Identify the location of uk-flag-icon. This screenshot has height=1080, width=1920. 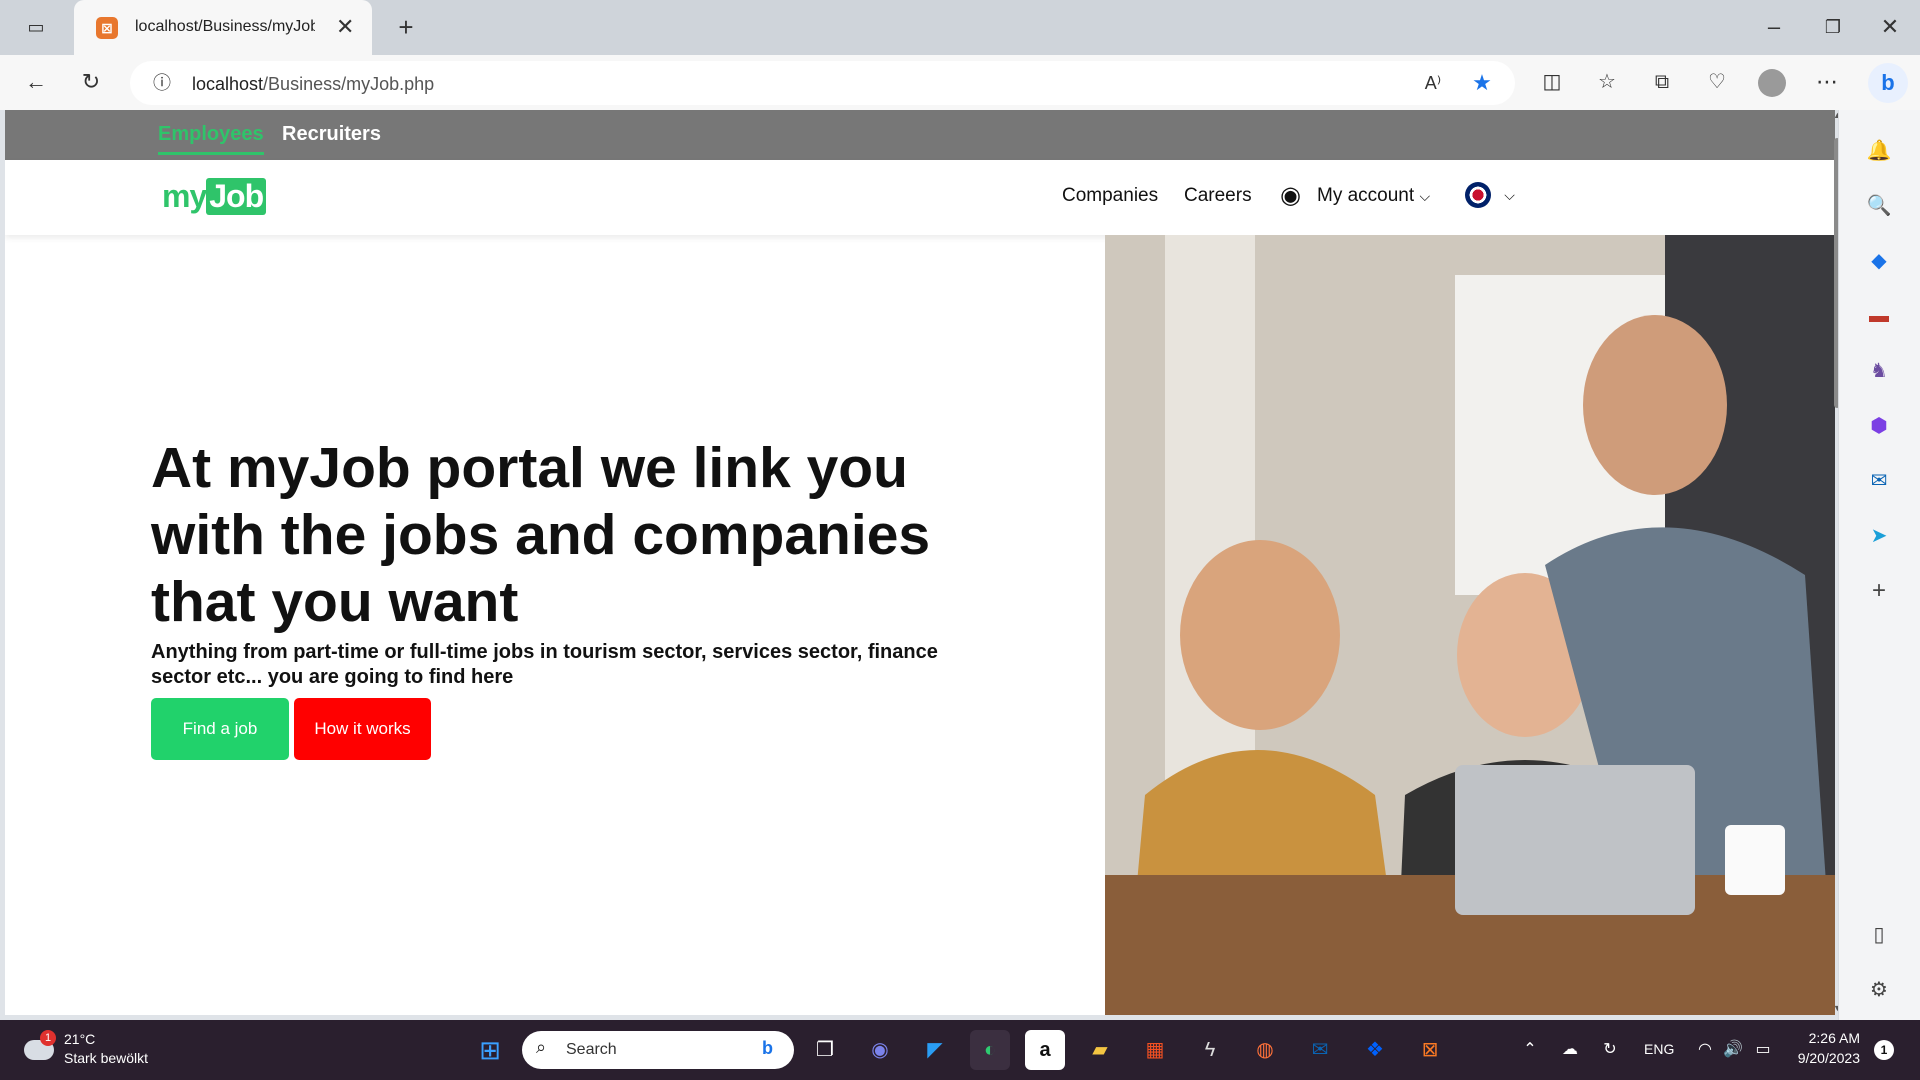
(1478, 195).